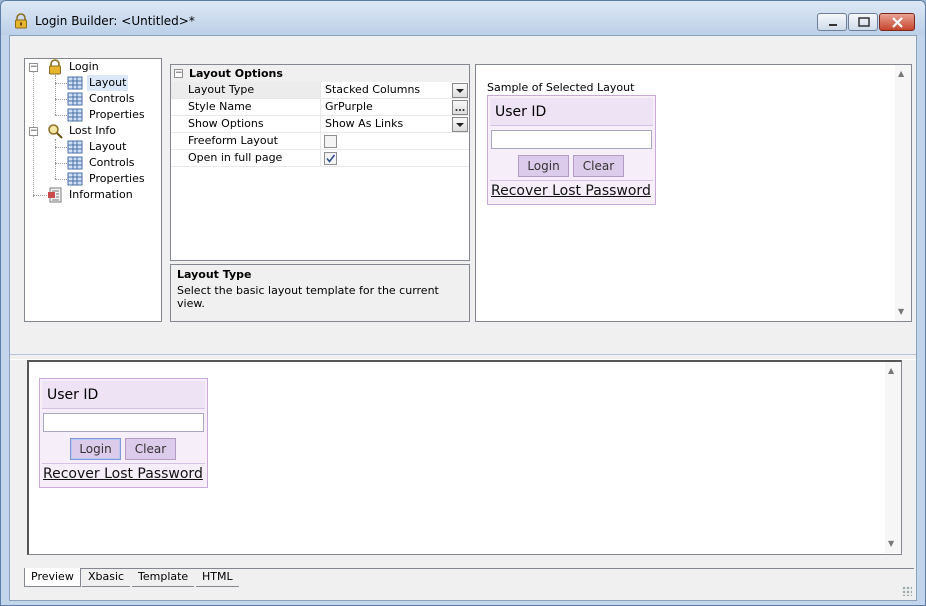 This screenshot has width=926, height=606. I want to click on tree-item-label: Login, so click(84, 66).